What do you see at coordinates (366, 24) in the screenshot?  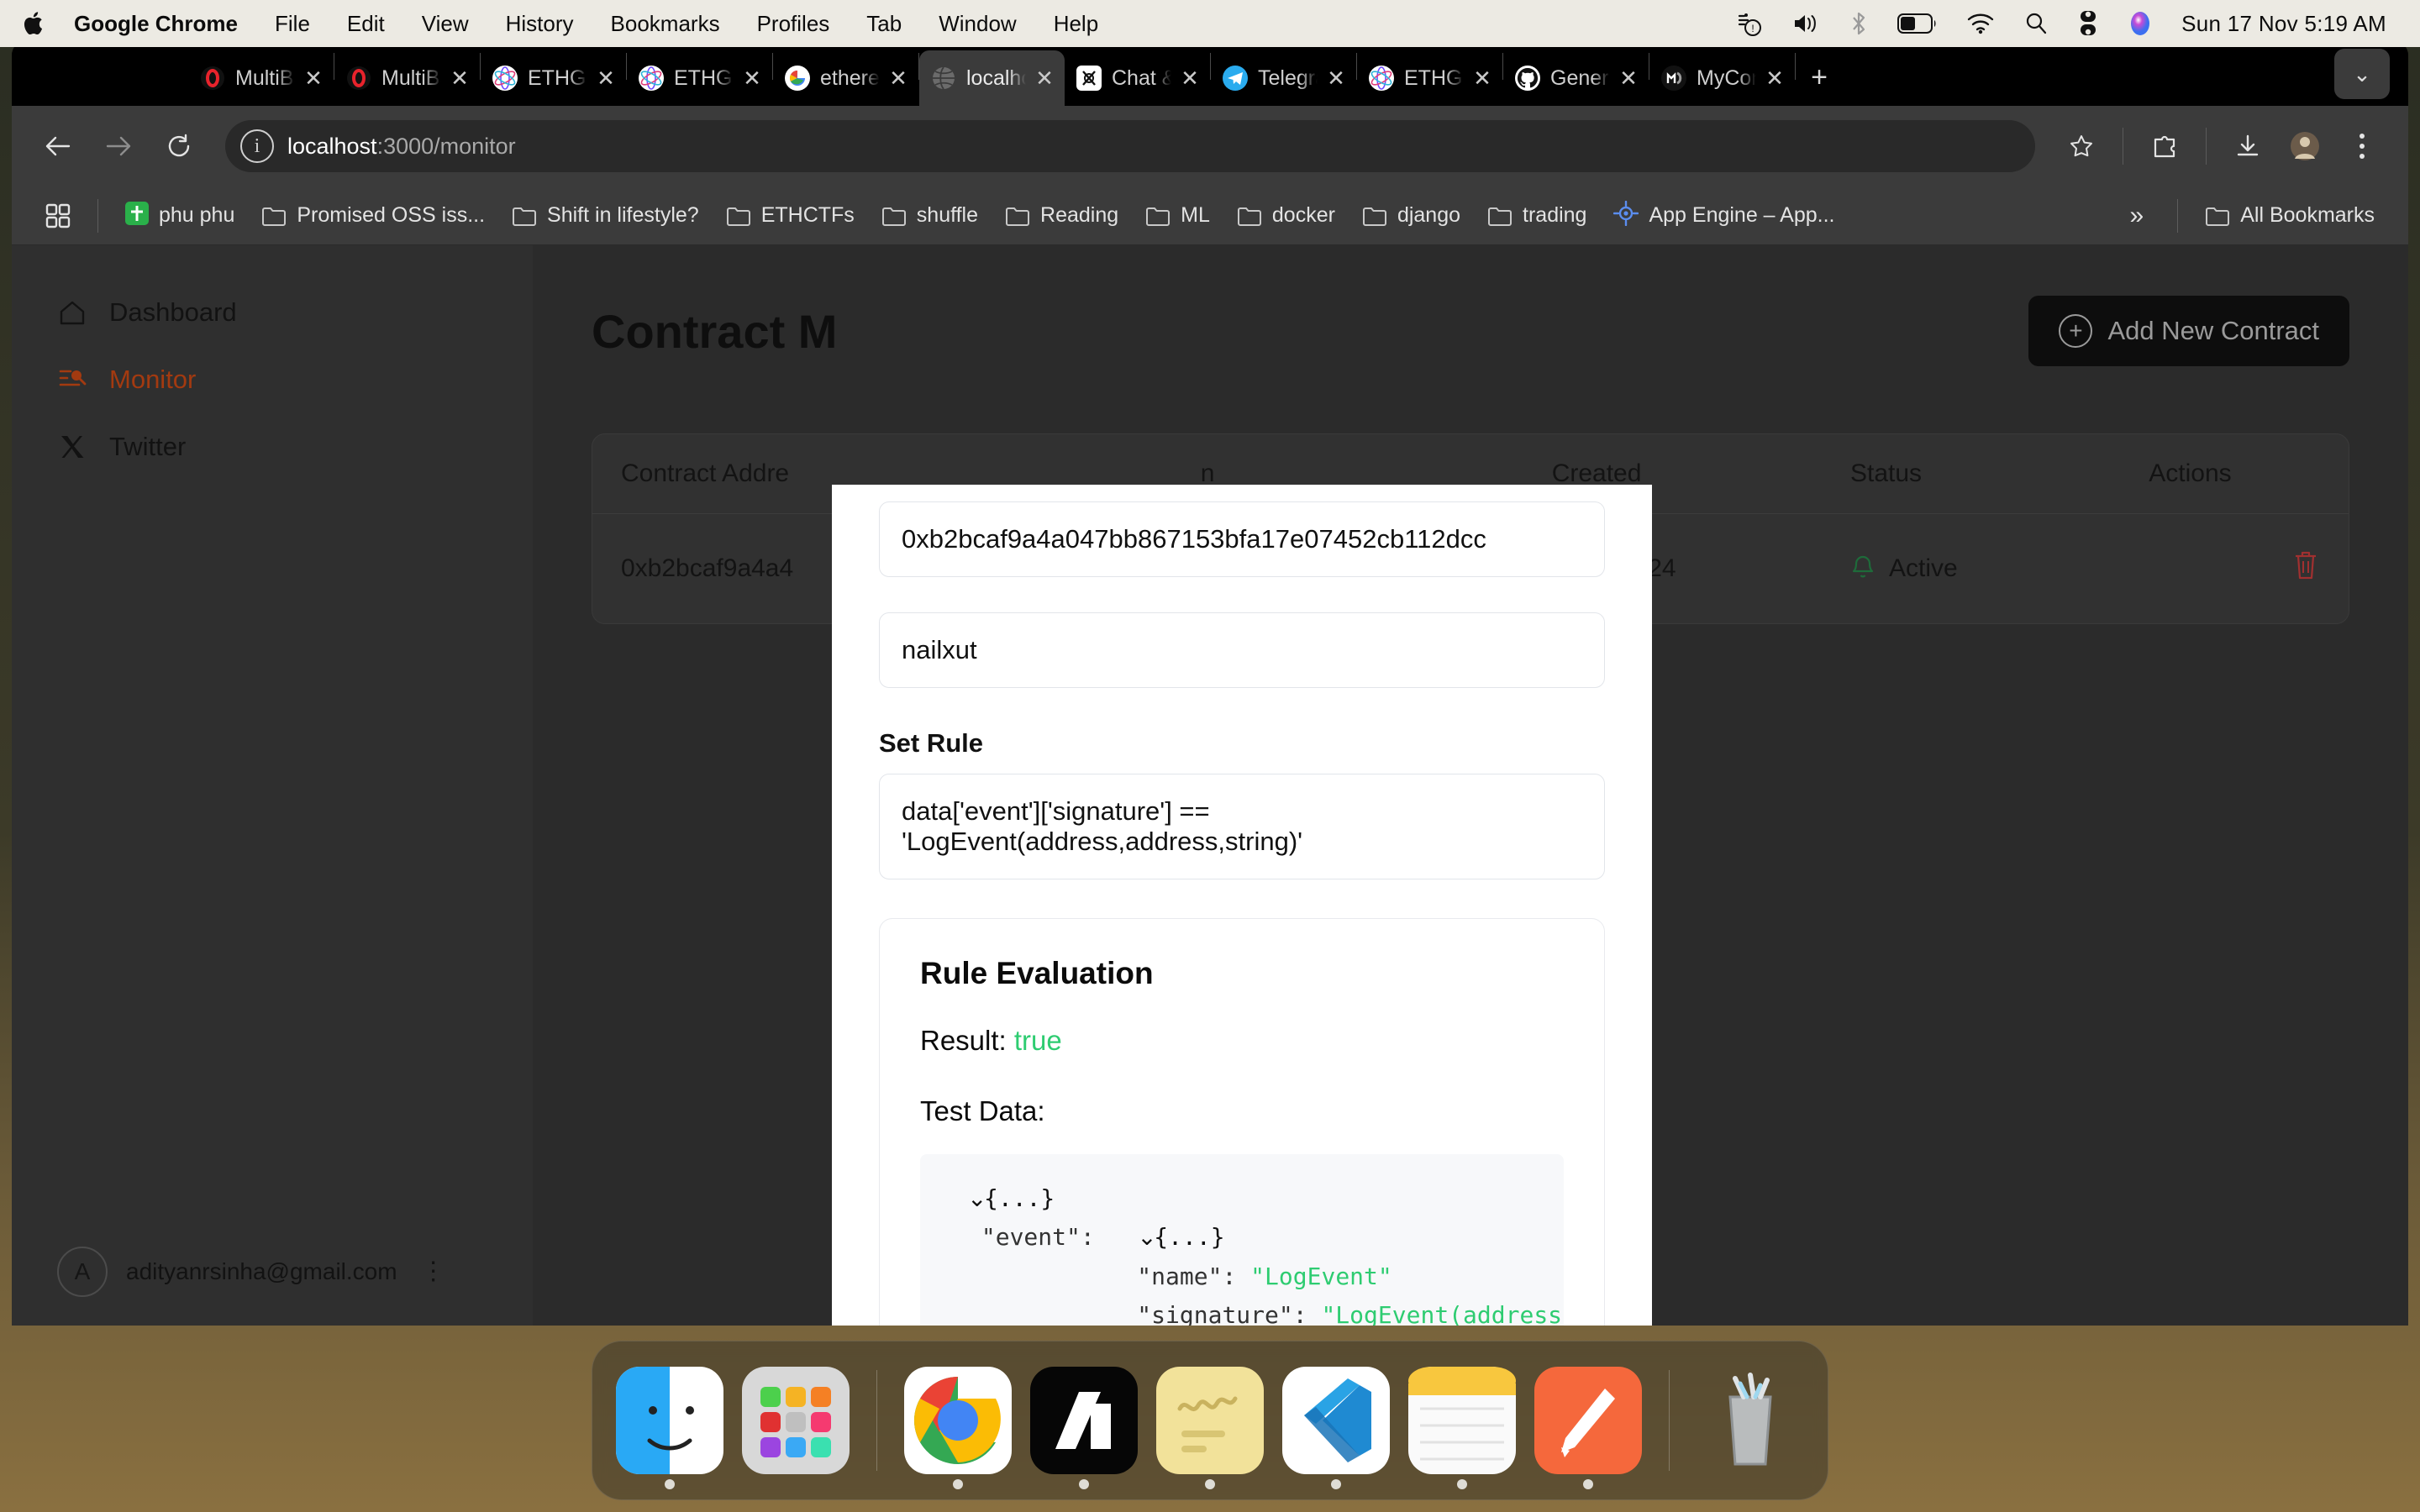 I see `menu-edit: Edit` at bounding box center [366, 24].